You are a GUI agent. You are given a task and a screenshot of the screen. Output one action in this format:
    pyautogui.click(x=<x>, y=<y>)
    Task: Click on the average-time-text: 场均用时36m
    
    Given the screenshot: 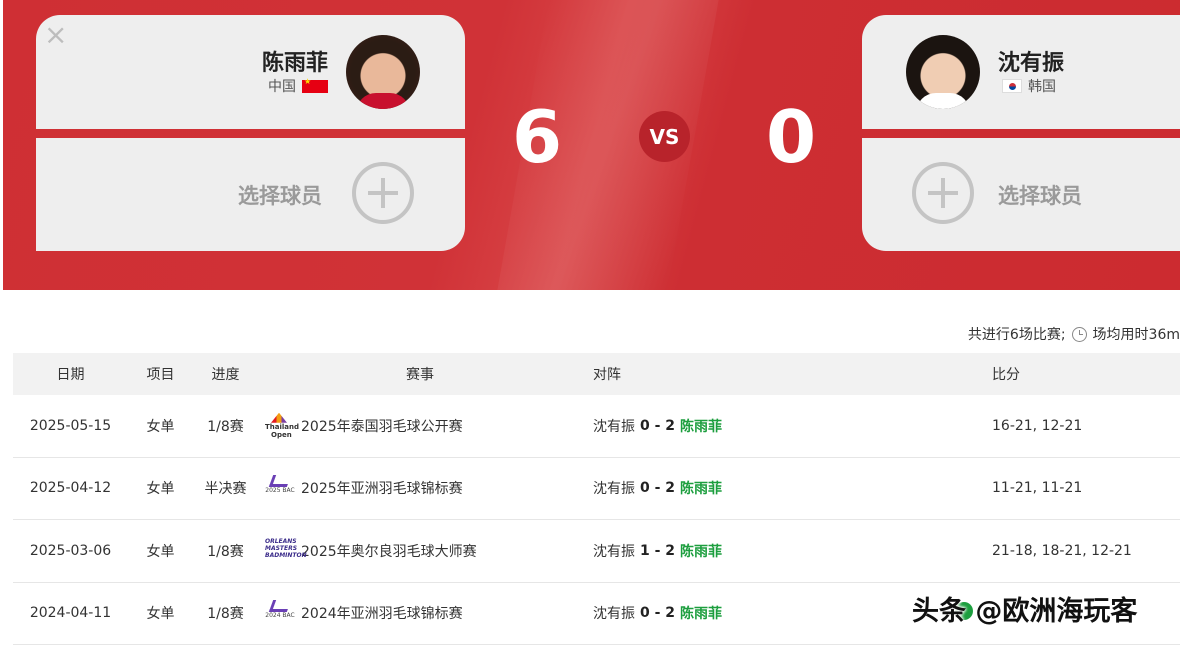 What is the action you would take?
    pyautogui.click(x=1136, y=335)
    